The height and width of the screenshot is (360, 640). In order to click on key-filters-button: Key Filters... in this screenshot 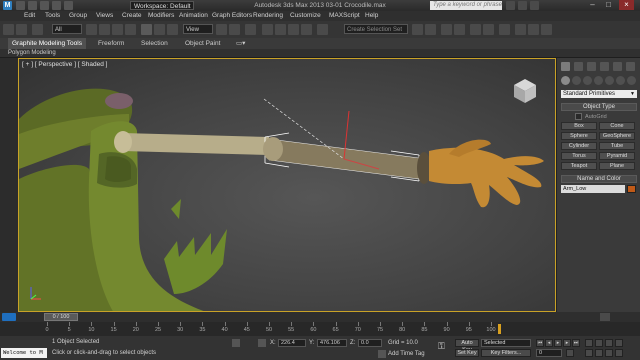, I will do `click(506, 353)`.